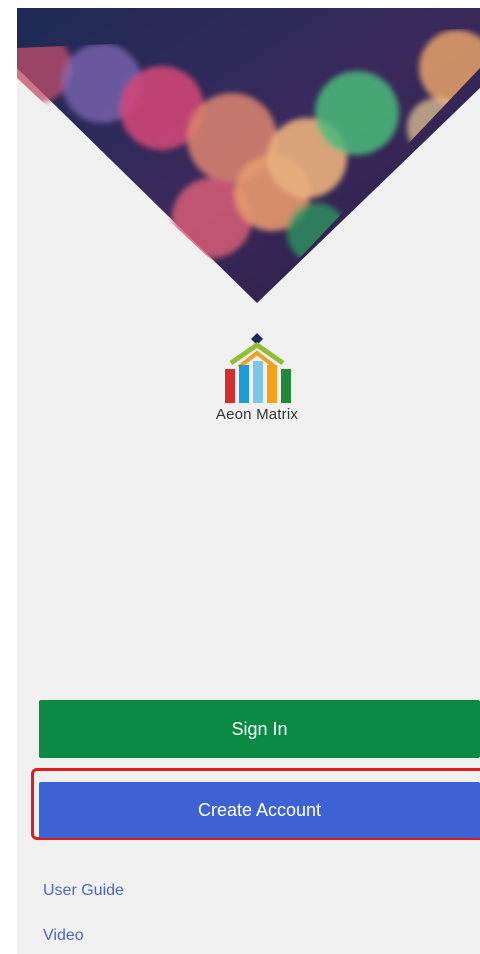 This screenshot has height=954, width=480. Describe the element at coordinates (83, 891) in the screenshot. I see `user-guide-link: User Guide` at that location.